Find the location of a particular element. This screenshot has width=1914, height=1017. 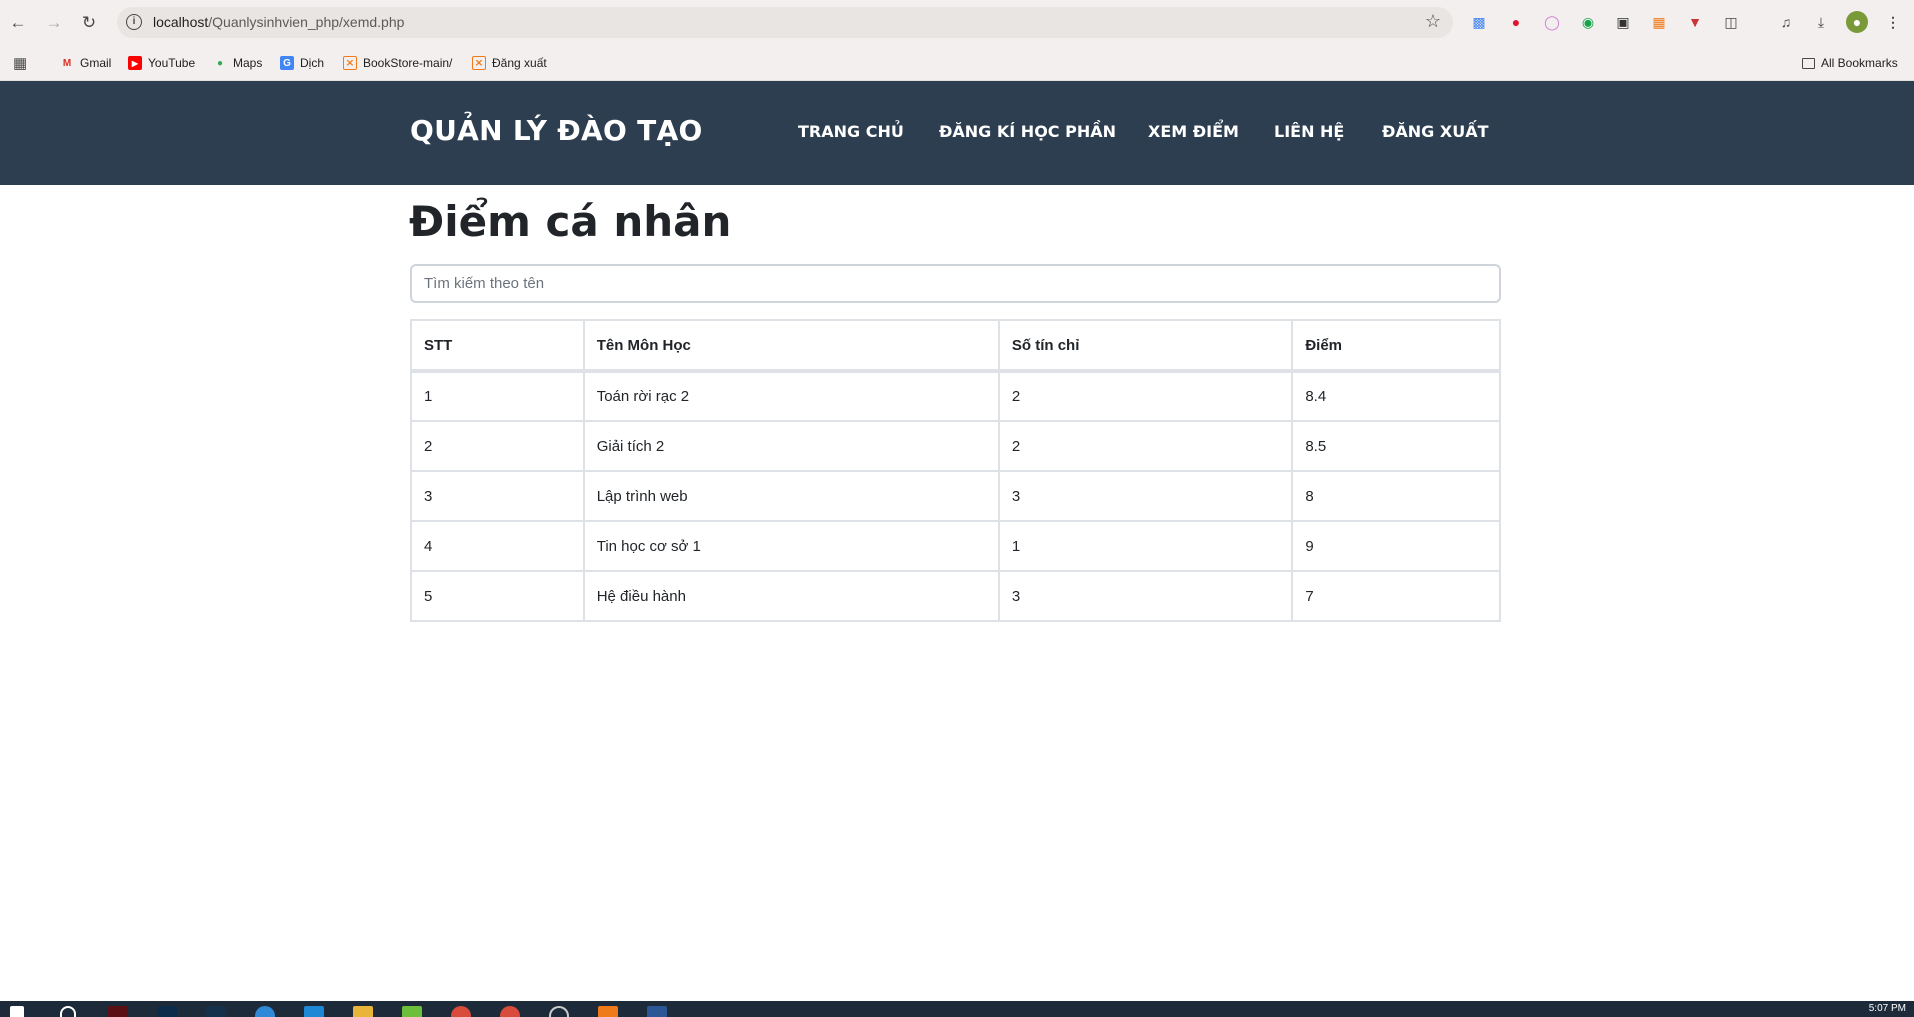

word-icon is located at coordinates (657, 1011).